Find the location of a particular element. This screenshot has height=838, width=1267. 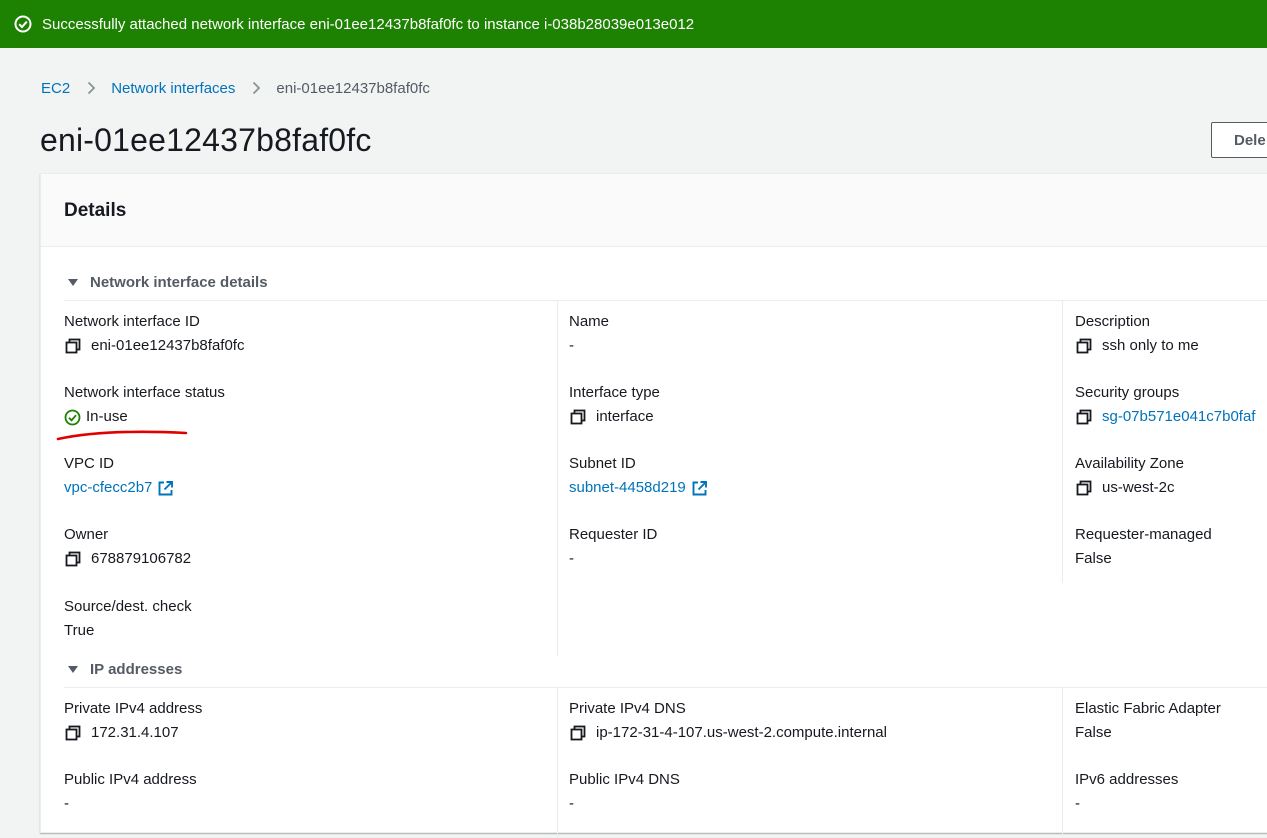

field-label: IPv6 addresses is located at coordinates (1127, 779).